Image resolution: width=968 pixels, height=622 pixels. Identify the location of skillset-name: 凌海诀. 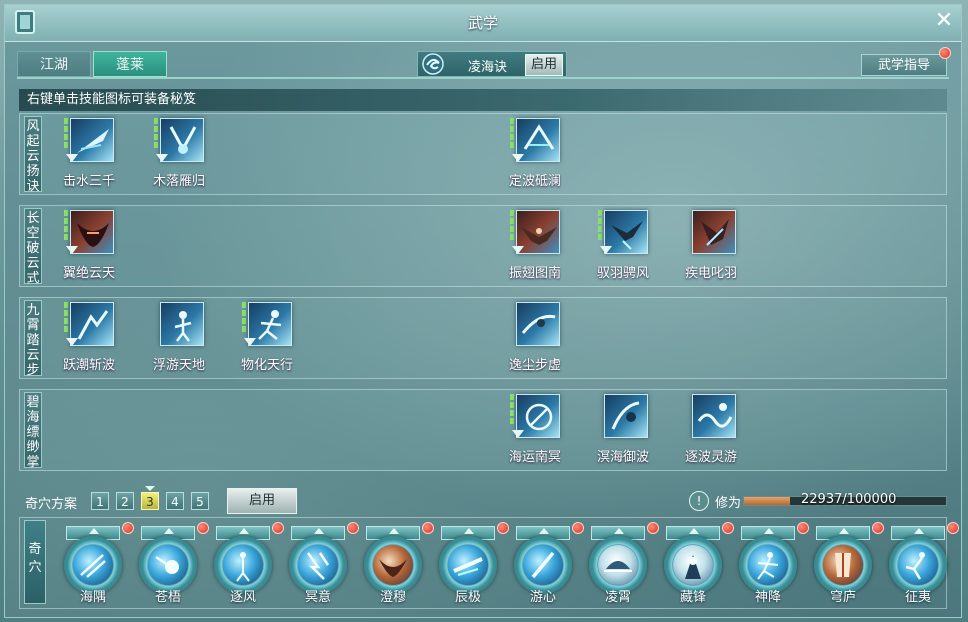
(488, 67).